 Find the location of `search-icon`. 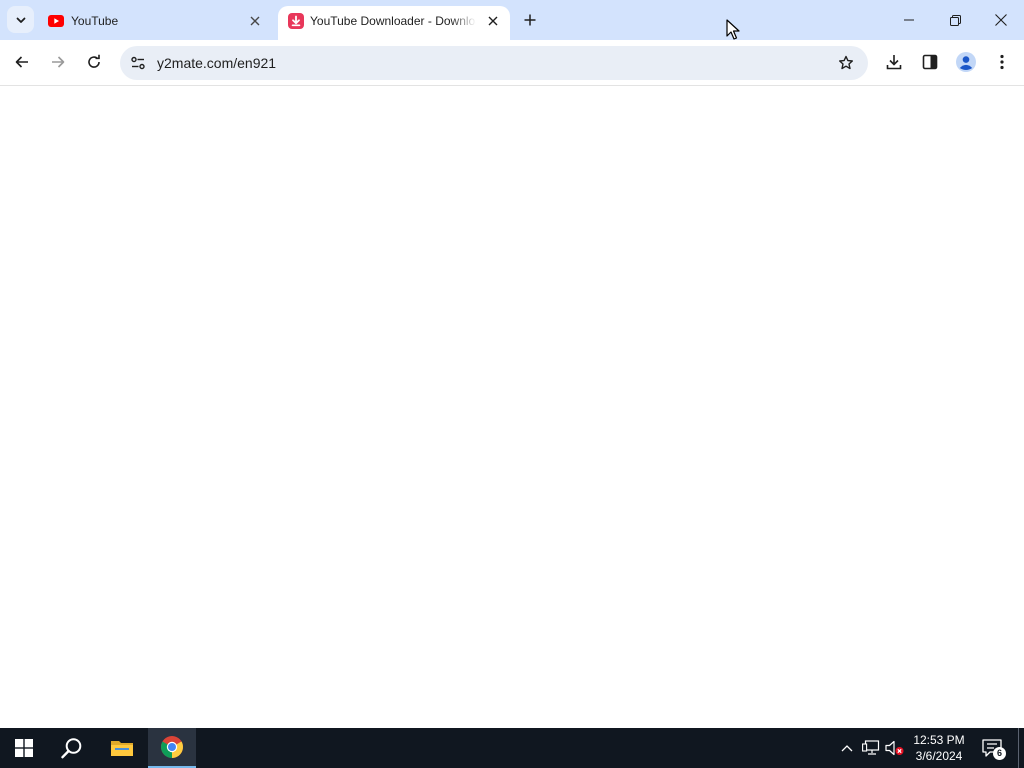

search-icon is located at coordinates (71, 748).